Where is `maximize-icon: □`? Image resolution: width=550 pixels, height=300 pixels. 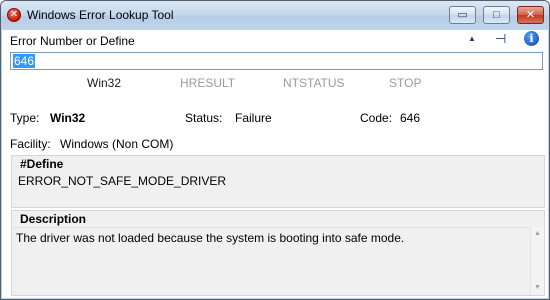 maximize-icon: □ is located at coordinates (496, 15).